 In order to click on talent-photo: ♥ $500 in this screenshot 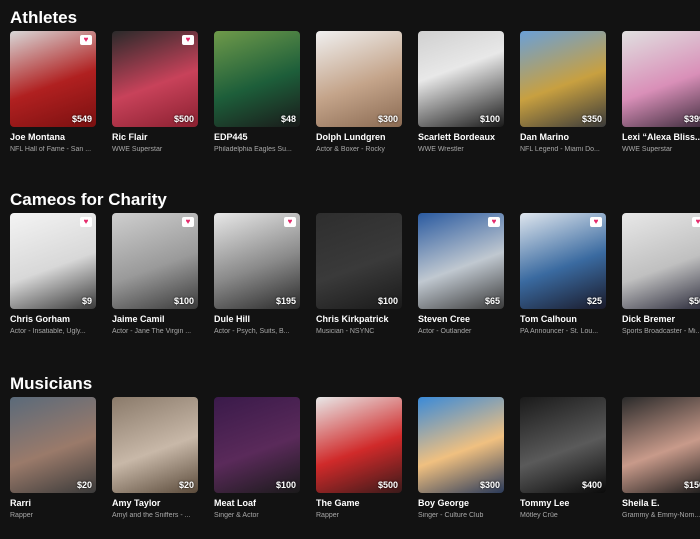, I will do `click(155, 79)`.